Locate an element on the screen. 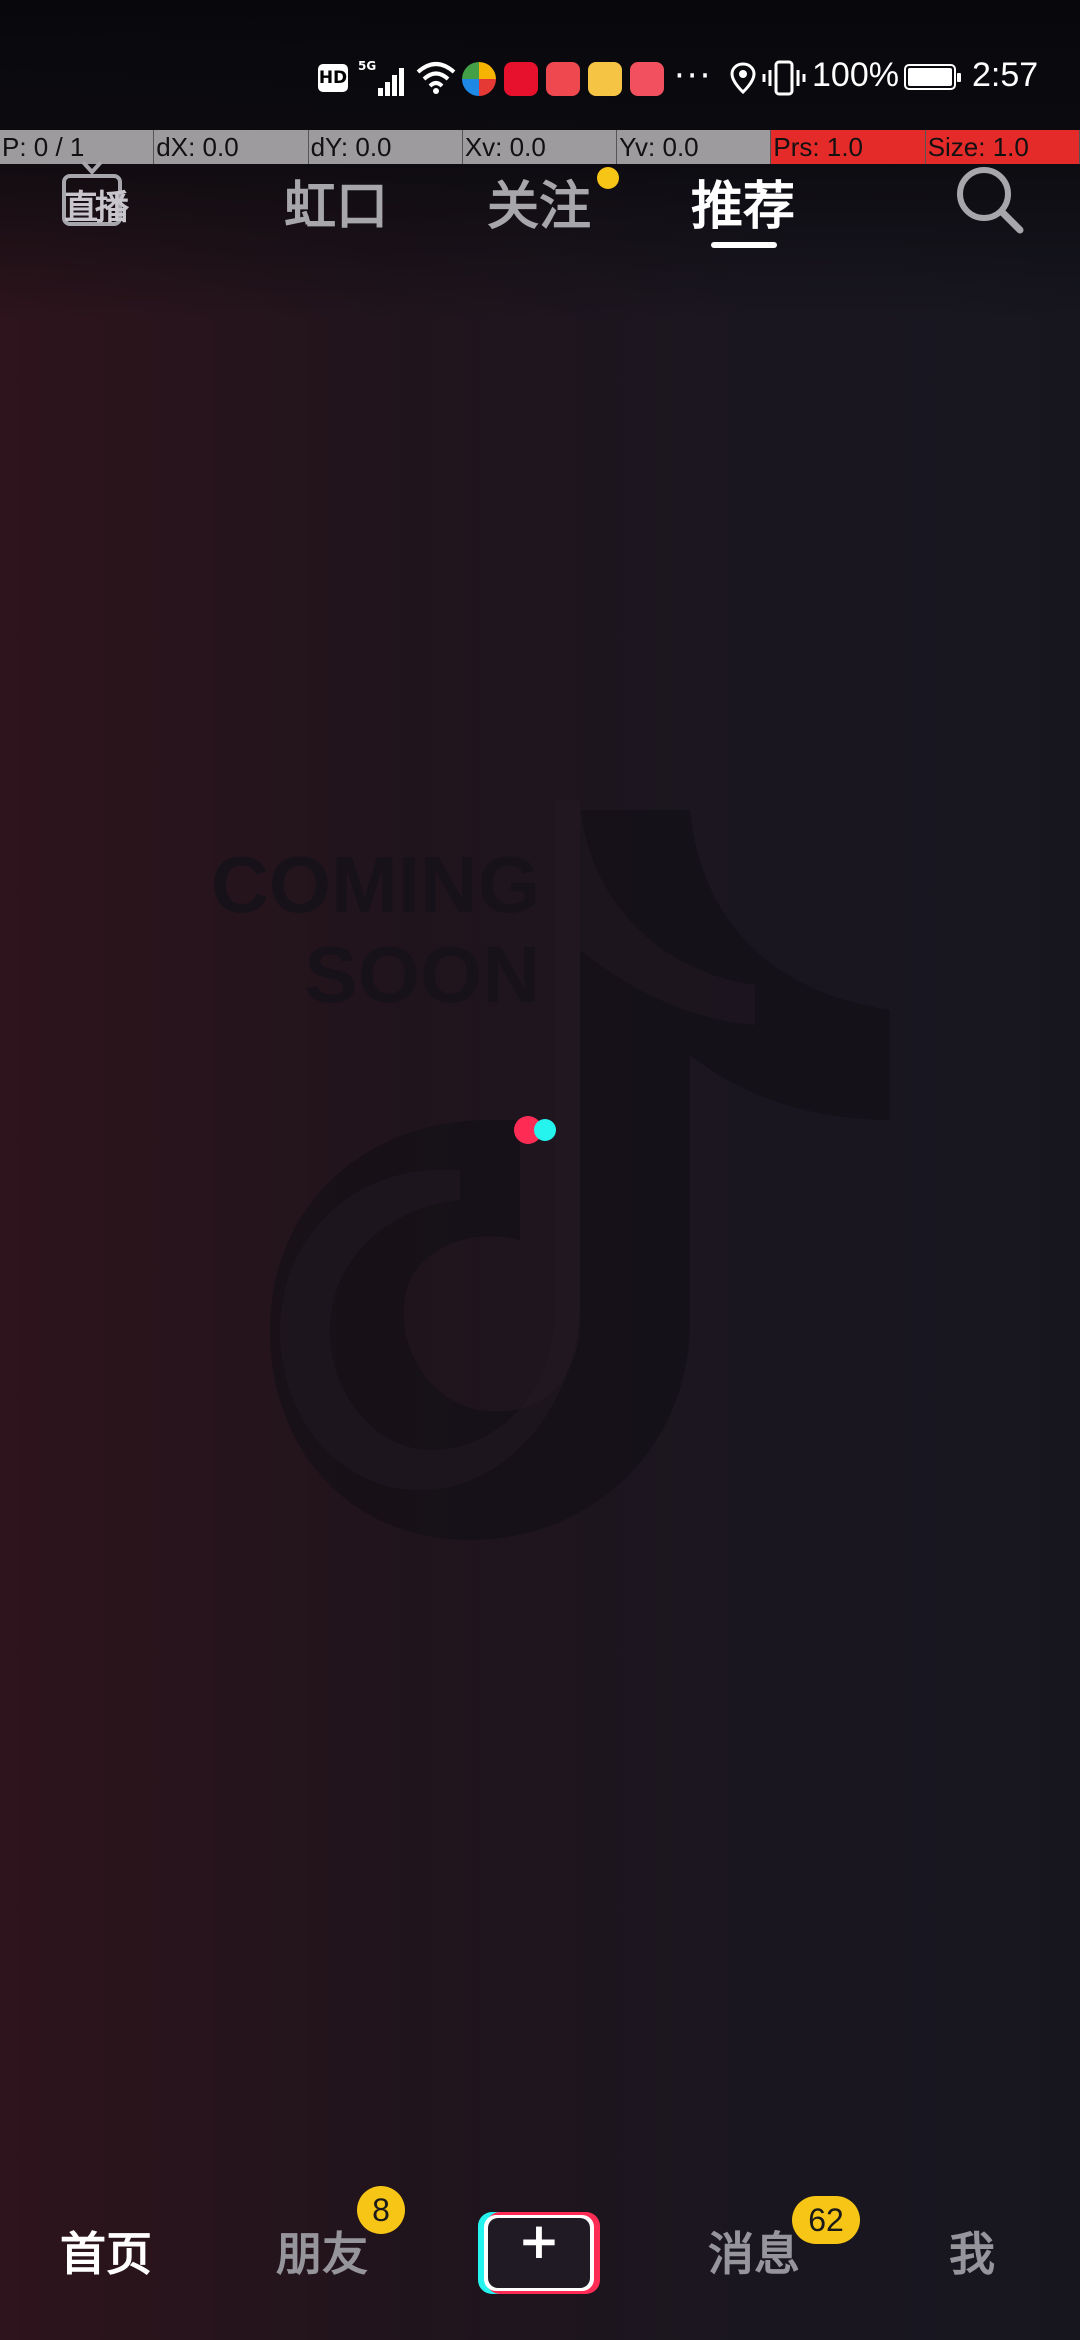  search-button is located at coordinates (990, 200).